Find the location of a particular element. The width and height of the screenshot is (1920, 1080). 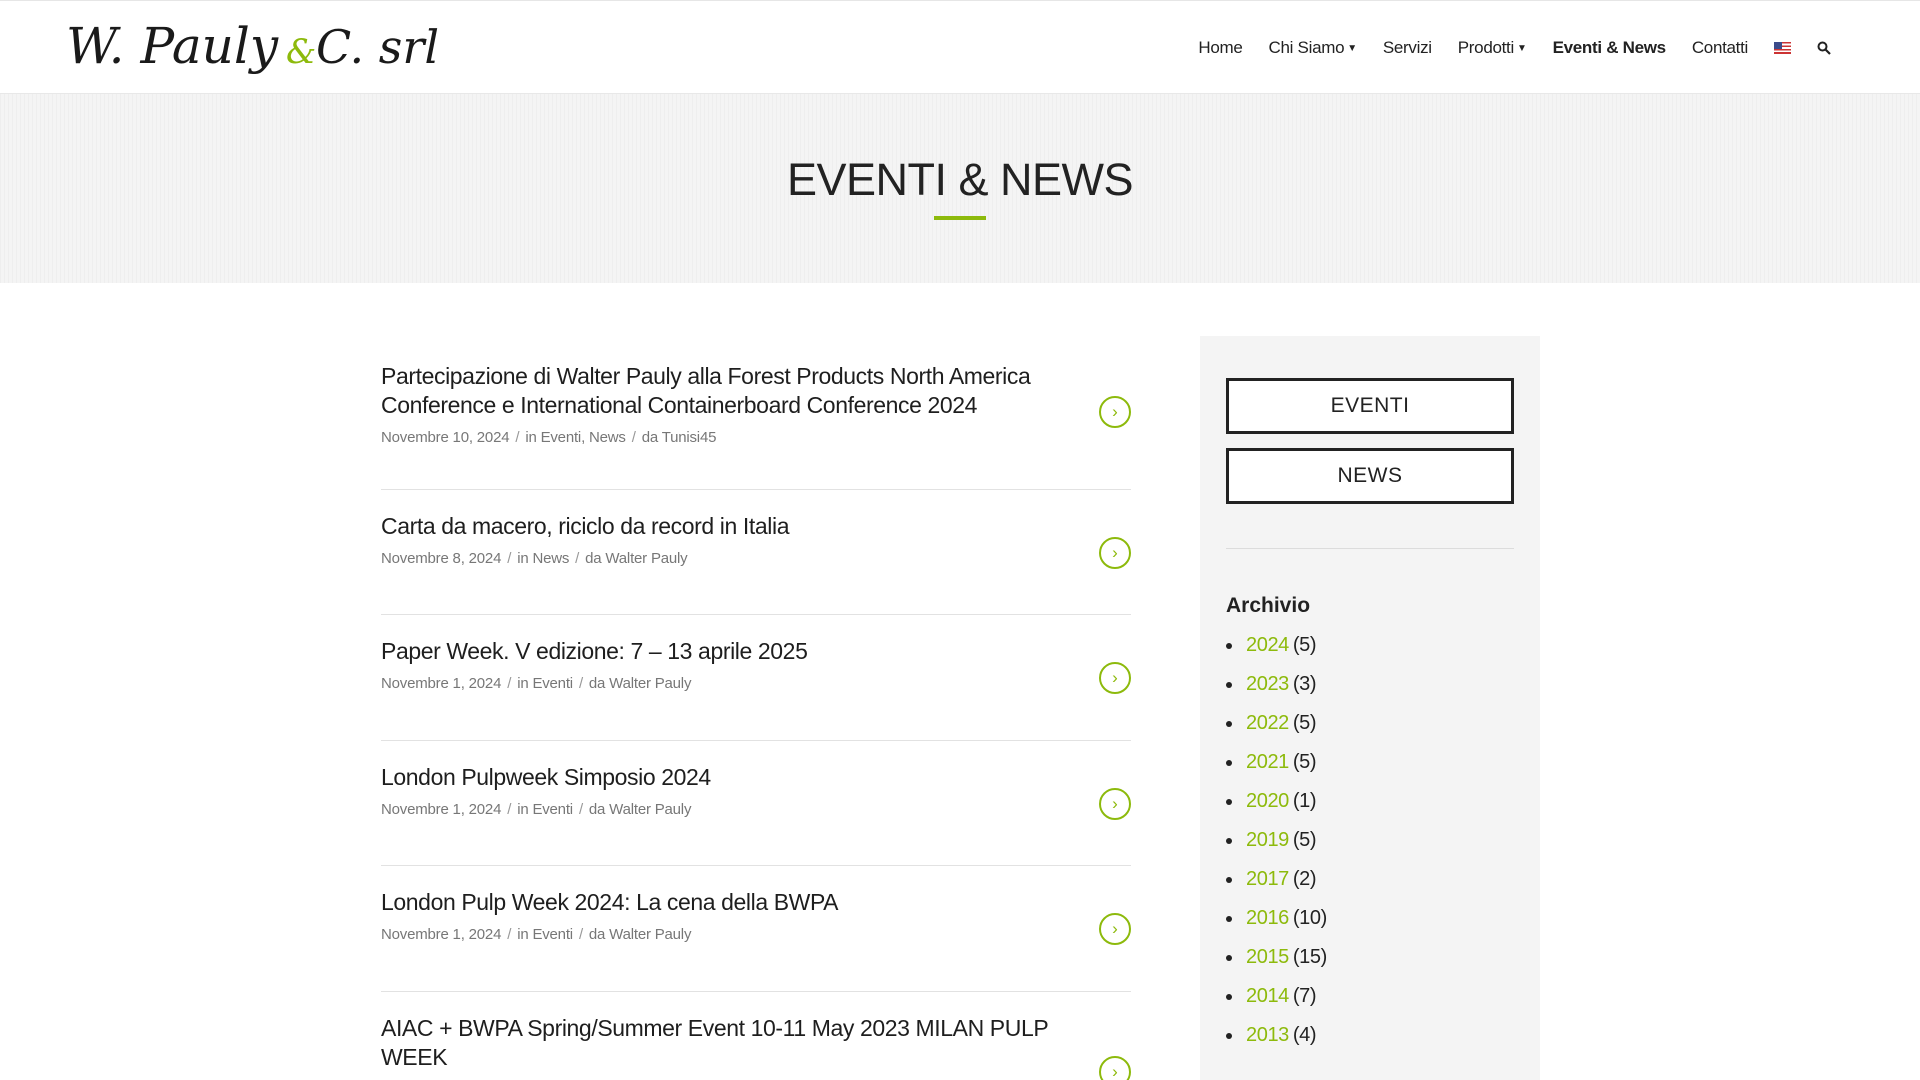

archive-item: 2014 (7) is located at coordinates (1276, 996).